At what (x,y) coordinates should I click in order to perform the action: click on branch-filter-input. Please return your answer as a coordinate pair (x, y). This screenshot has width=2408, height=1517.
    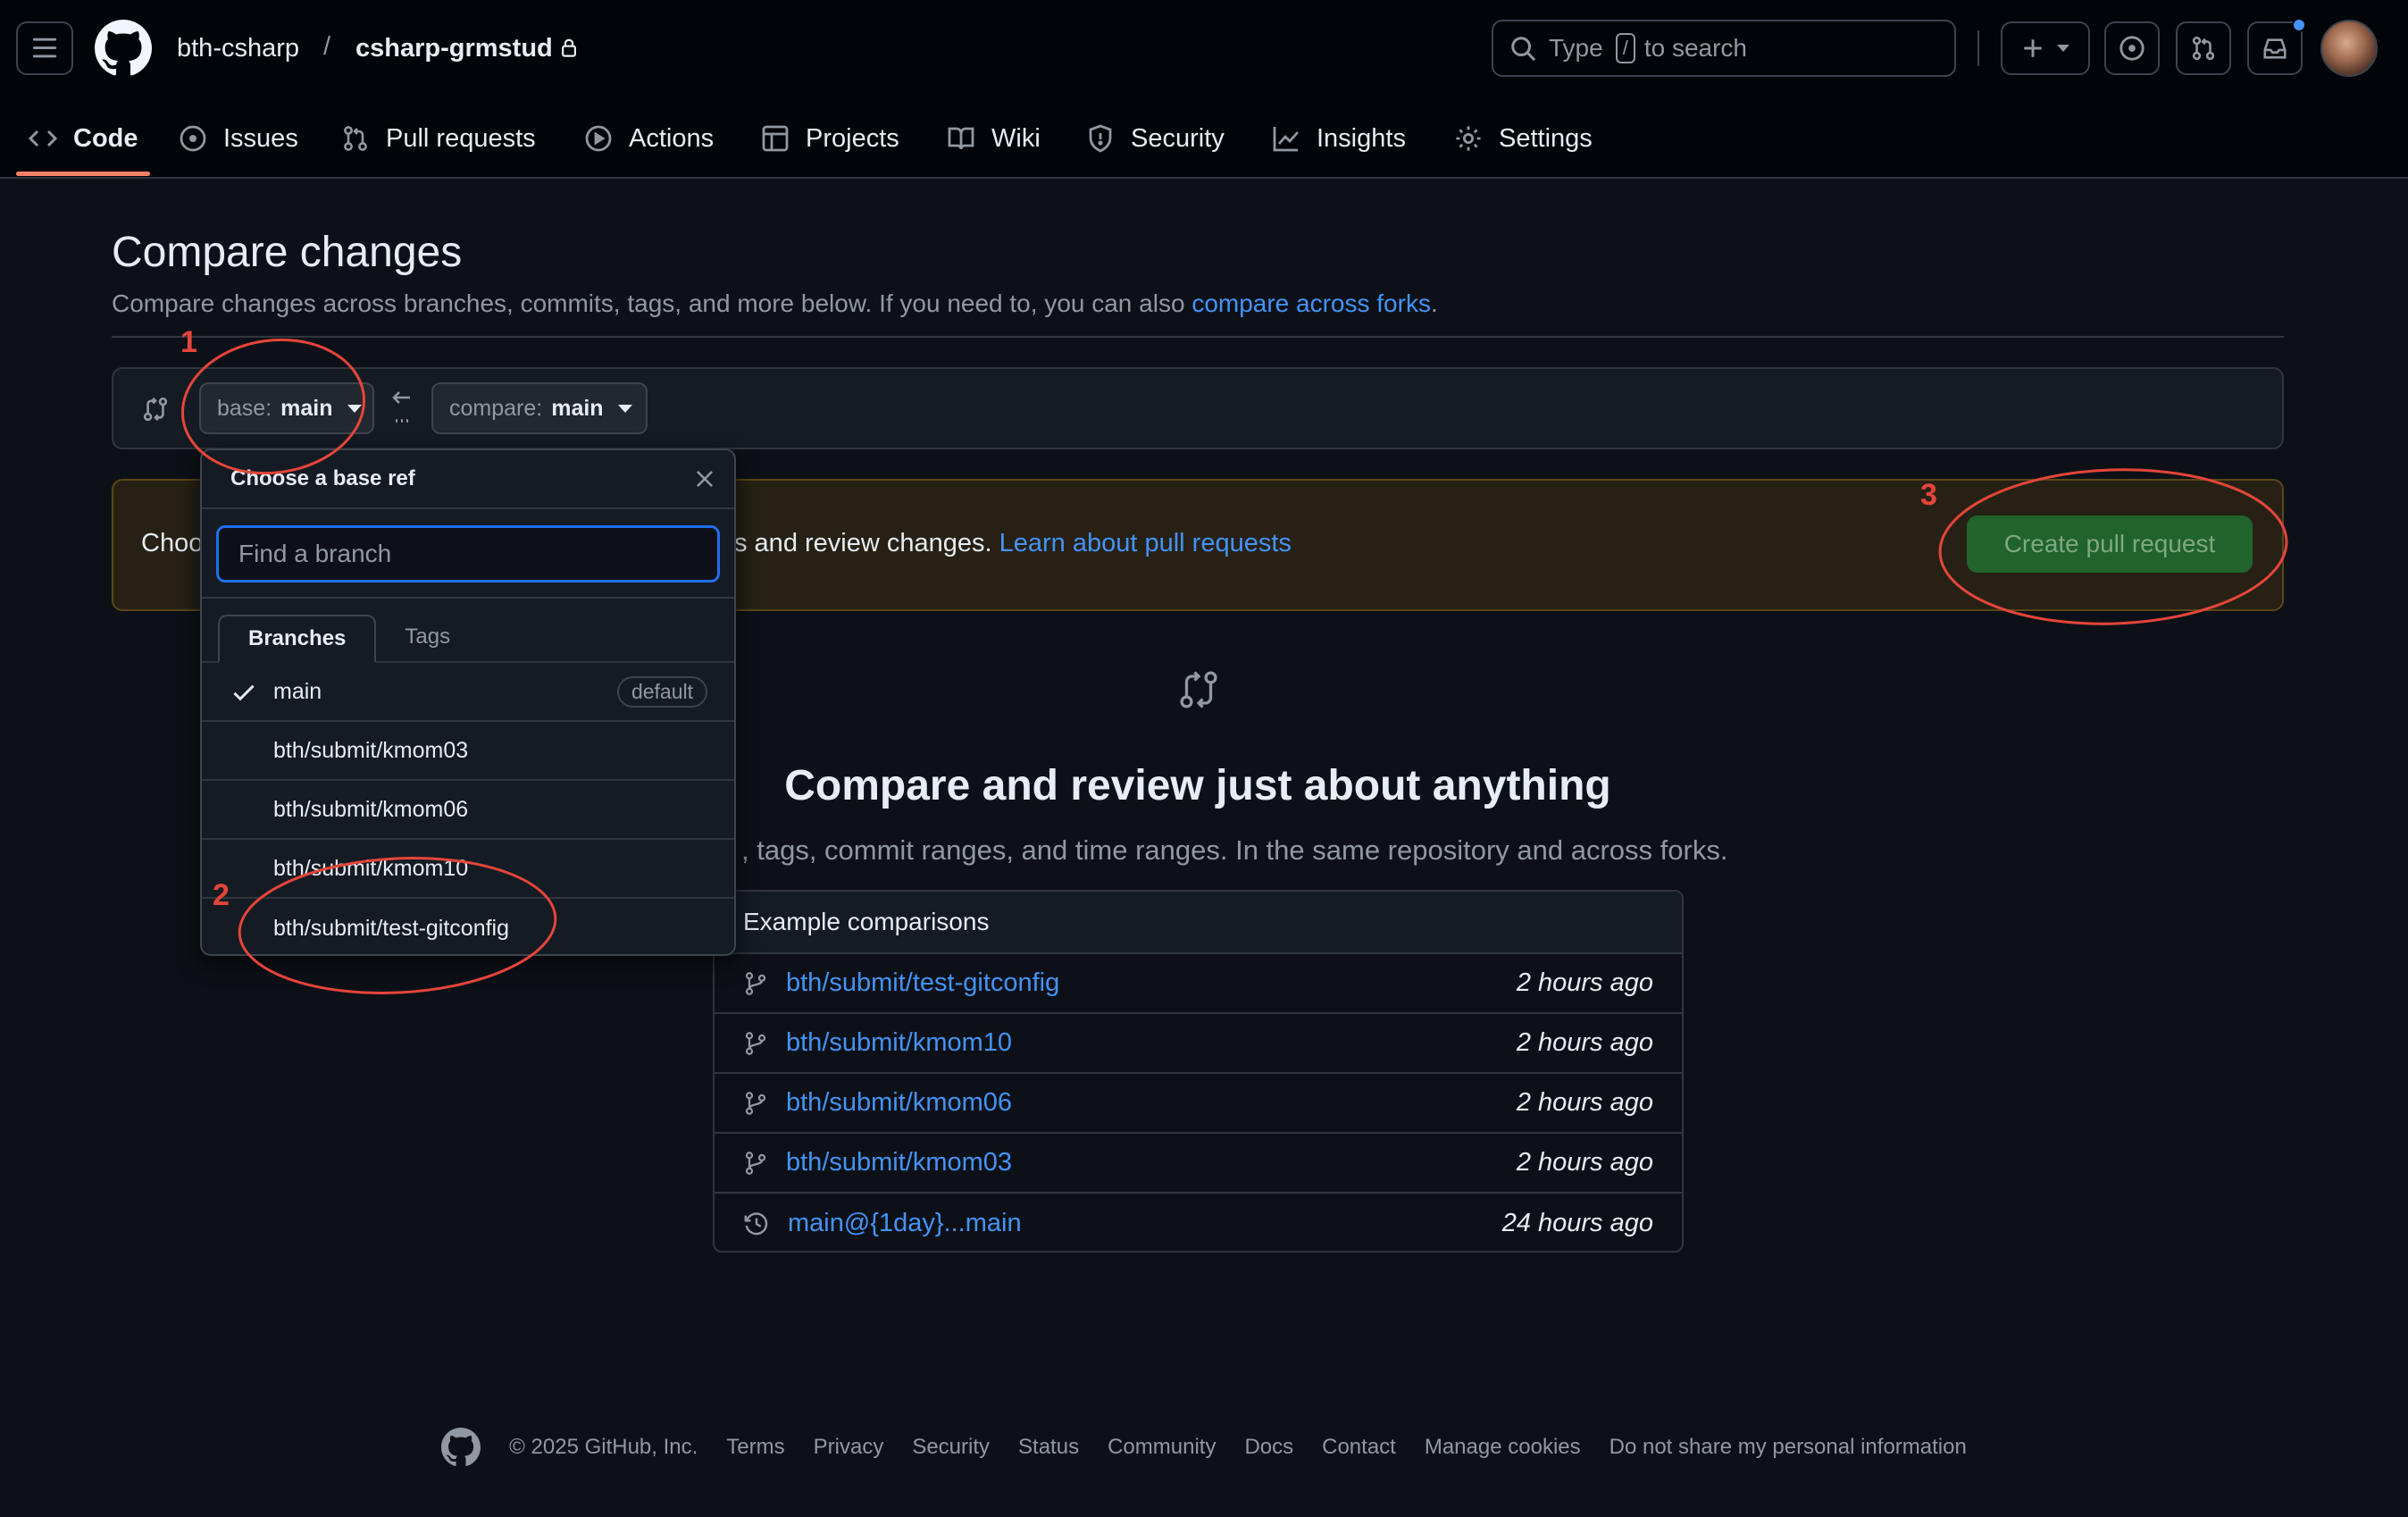
    Looking at the image, I should click on (468, 553).